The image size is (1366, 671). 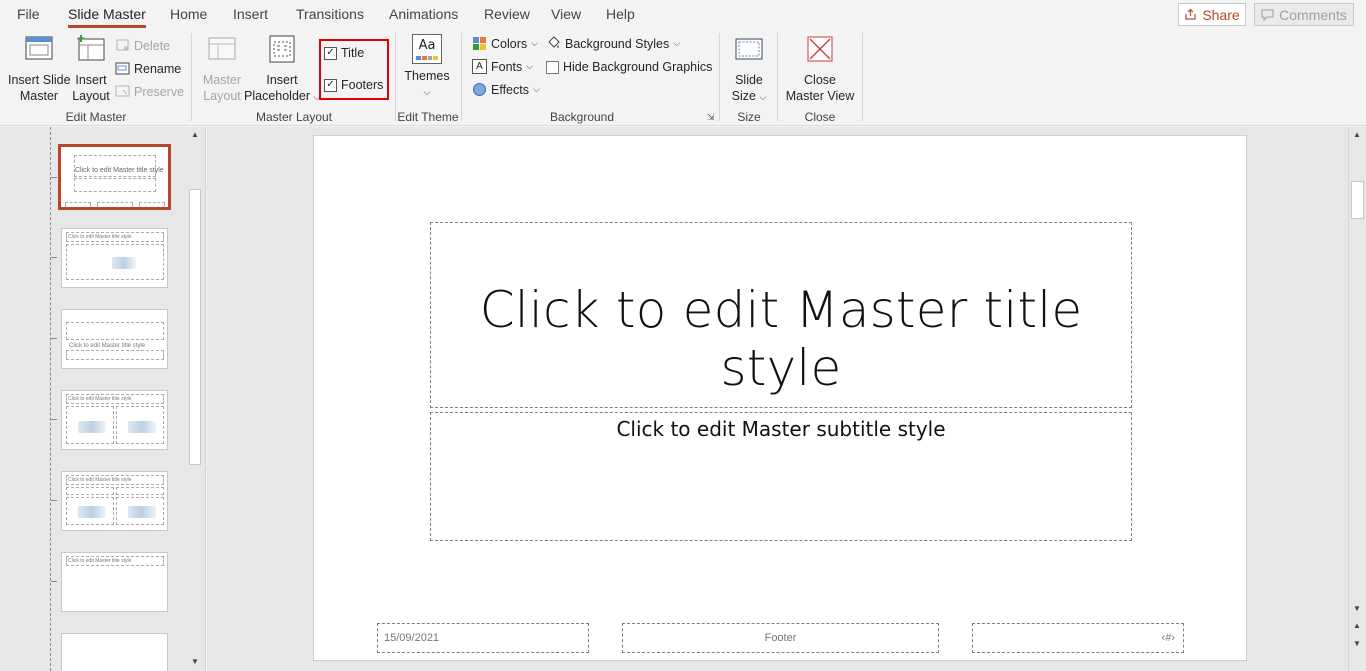 What do you see at coordinates (820, 96) in the screenshot?
I see `close-master-view-label-2: Master View` at bounding box center [820, 96].